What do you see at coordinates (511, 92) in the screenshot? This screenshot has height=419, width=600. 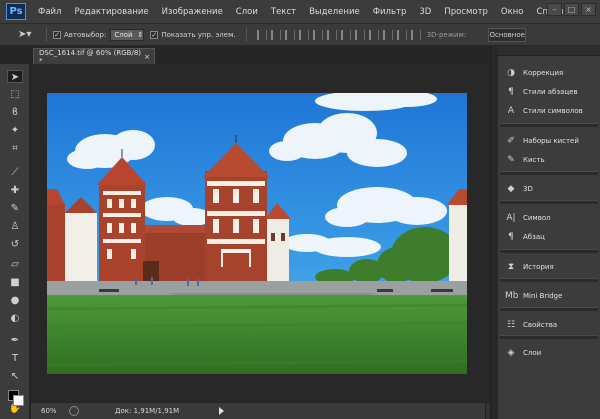 I see `paragraph-styles-icon: ¶` at bounding box center [511, 92].